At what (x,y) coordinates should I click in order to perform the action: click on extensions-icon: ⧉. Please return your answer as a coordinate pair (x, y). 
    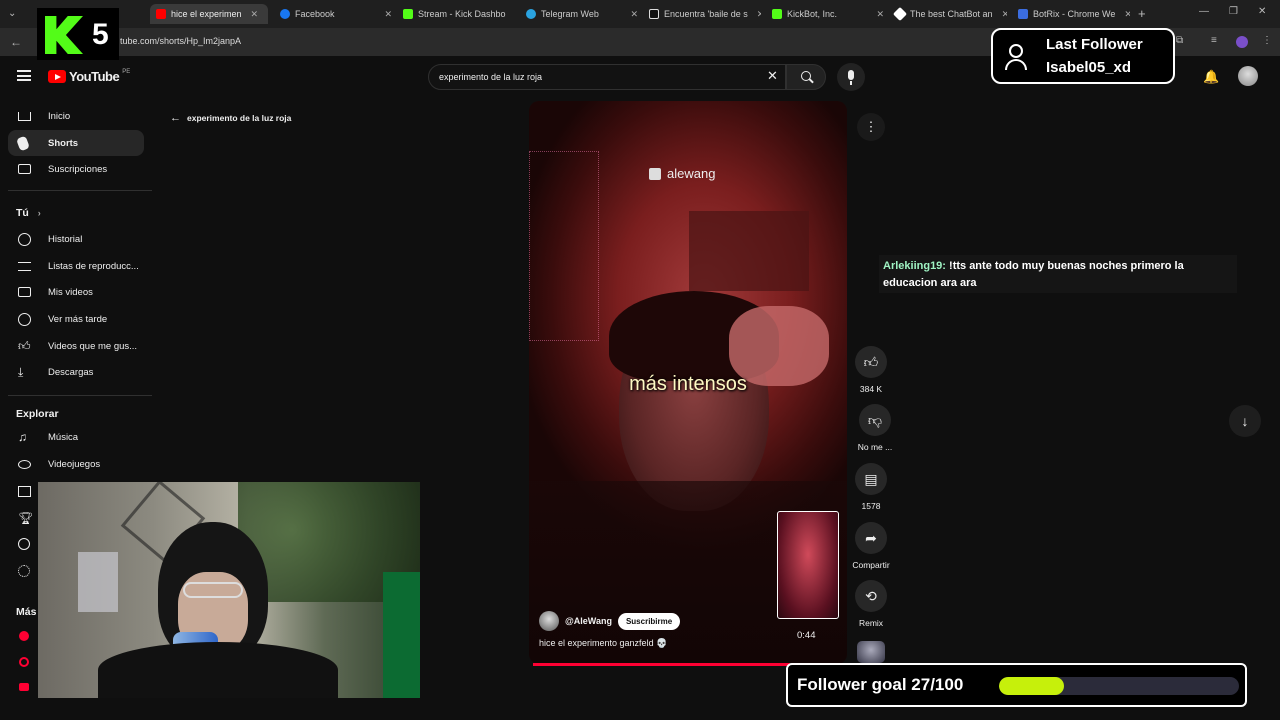
    Looking at the image, I should click on (1179, 40).